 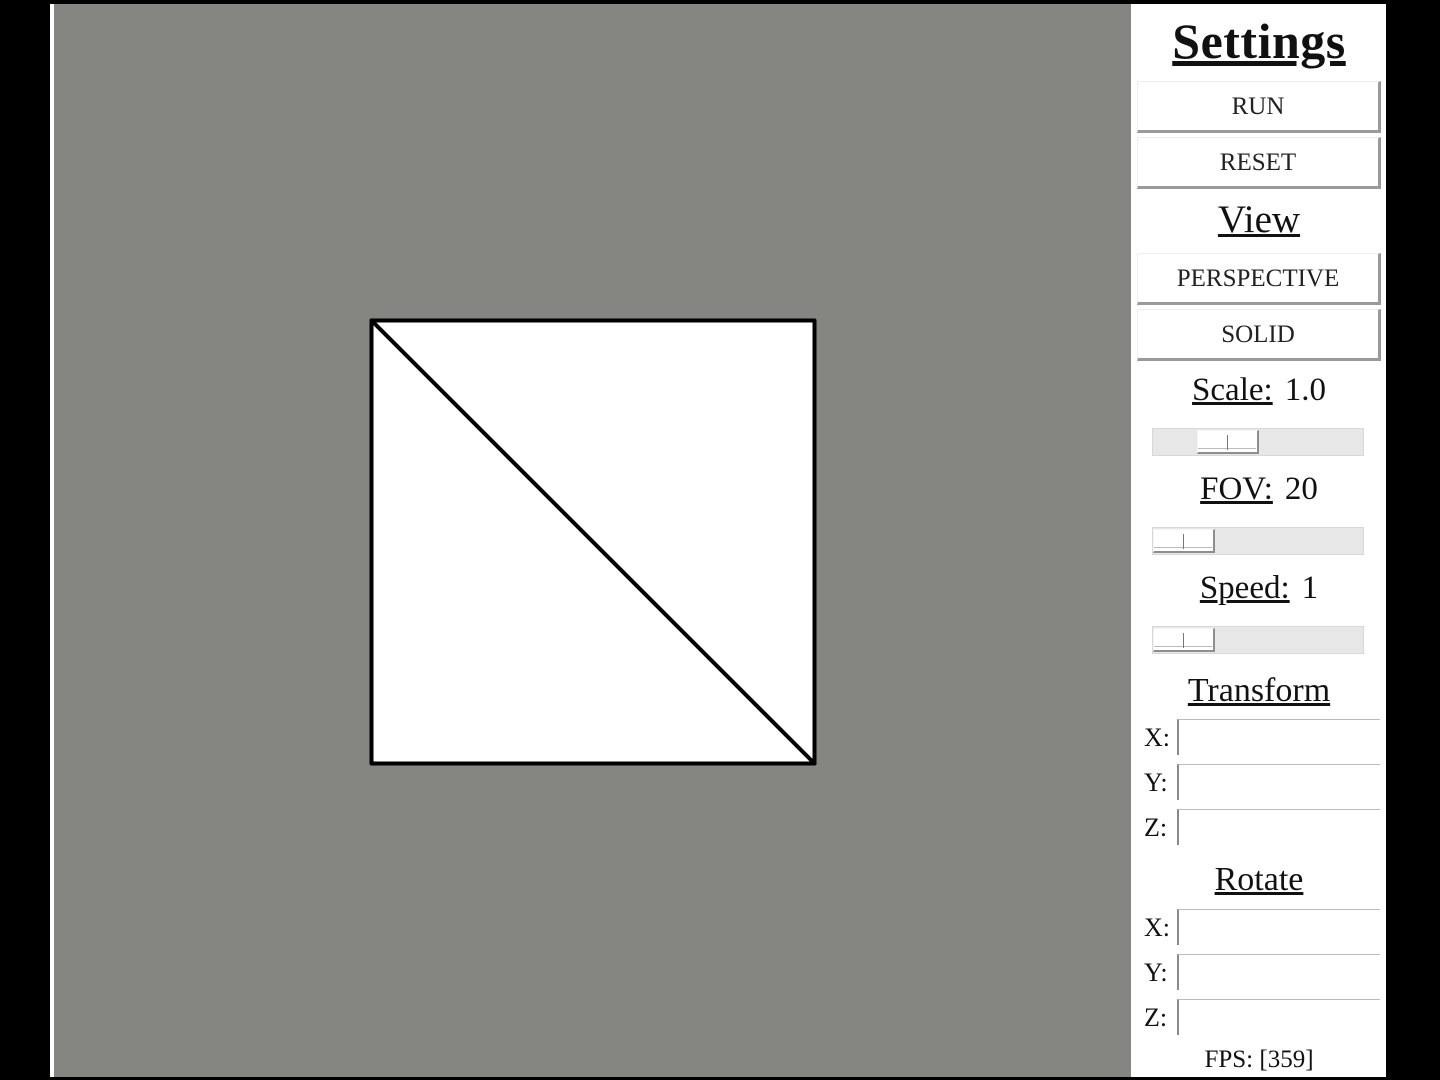 I want to click on rotate-y-label: Y:, so click(x=1156, y=972).